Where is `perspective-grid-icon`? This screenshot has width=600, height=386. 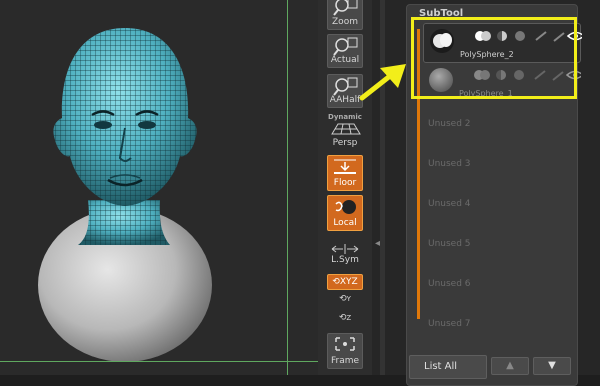
perspective-grid-icon is located at coordinates (345, 130).